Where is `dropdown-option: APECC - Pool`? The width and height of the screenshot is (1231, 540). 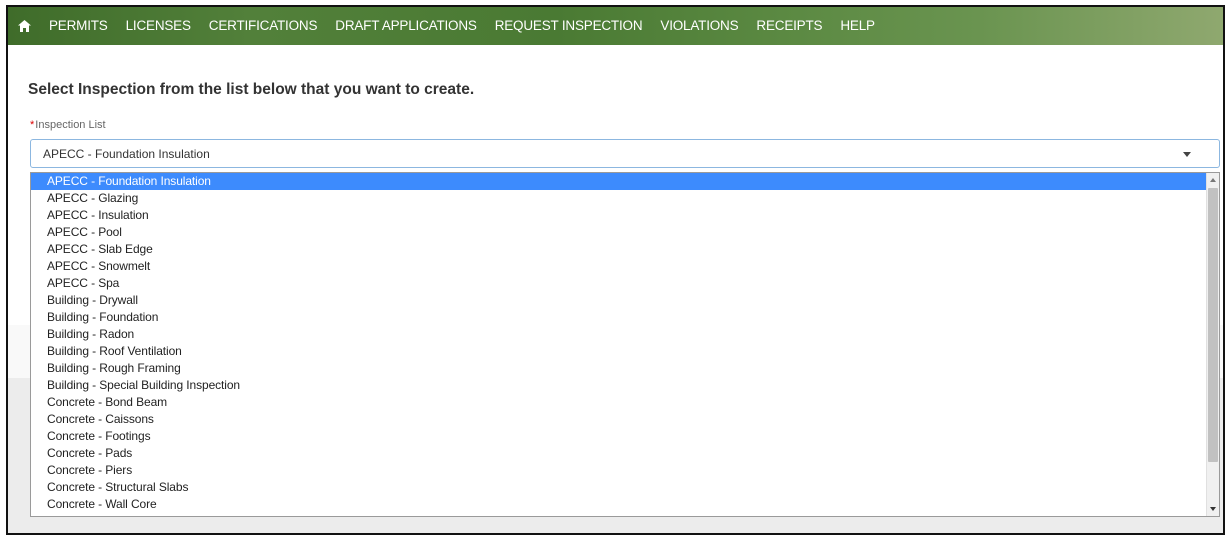
dropdown-option: APECC - Pool is located at coordinates (618, 232).